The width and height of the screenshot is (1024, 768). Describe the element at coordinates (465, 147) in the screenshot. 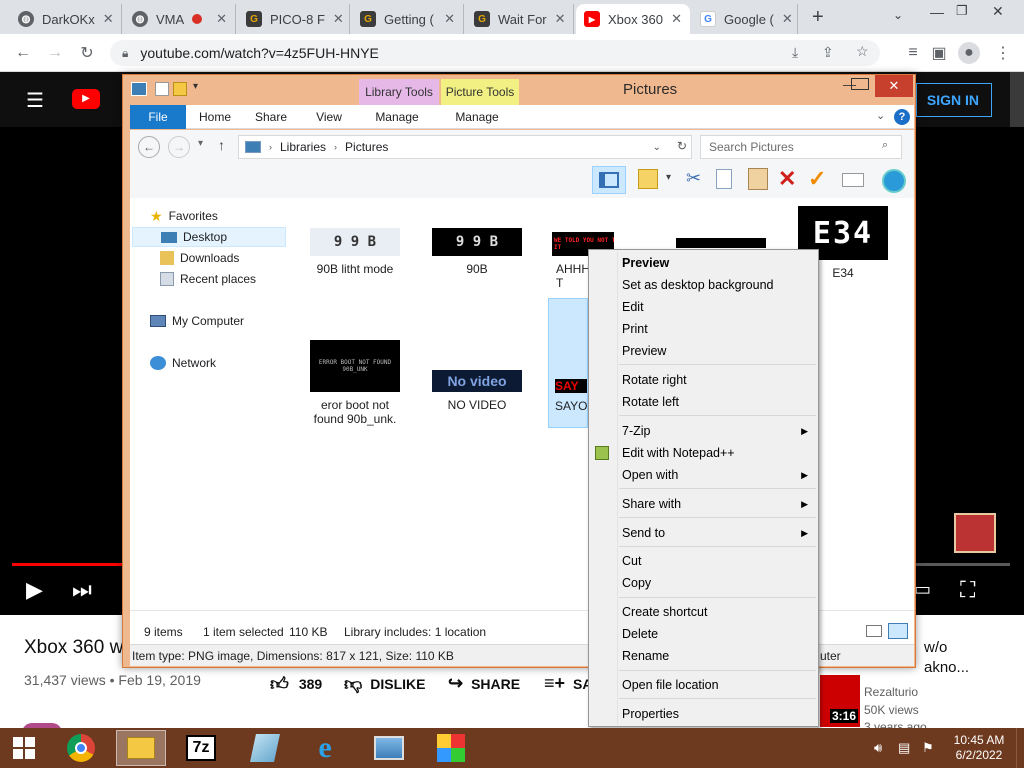

I see `breadcrumb: › Libraries › Pictures ⌄ ↻` at that location.